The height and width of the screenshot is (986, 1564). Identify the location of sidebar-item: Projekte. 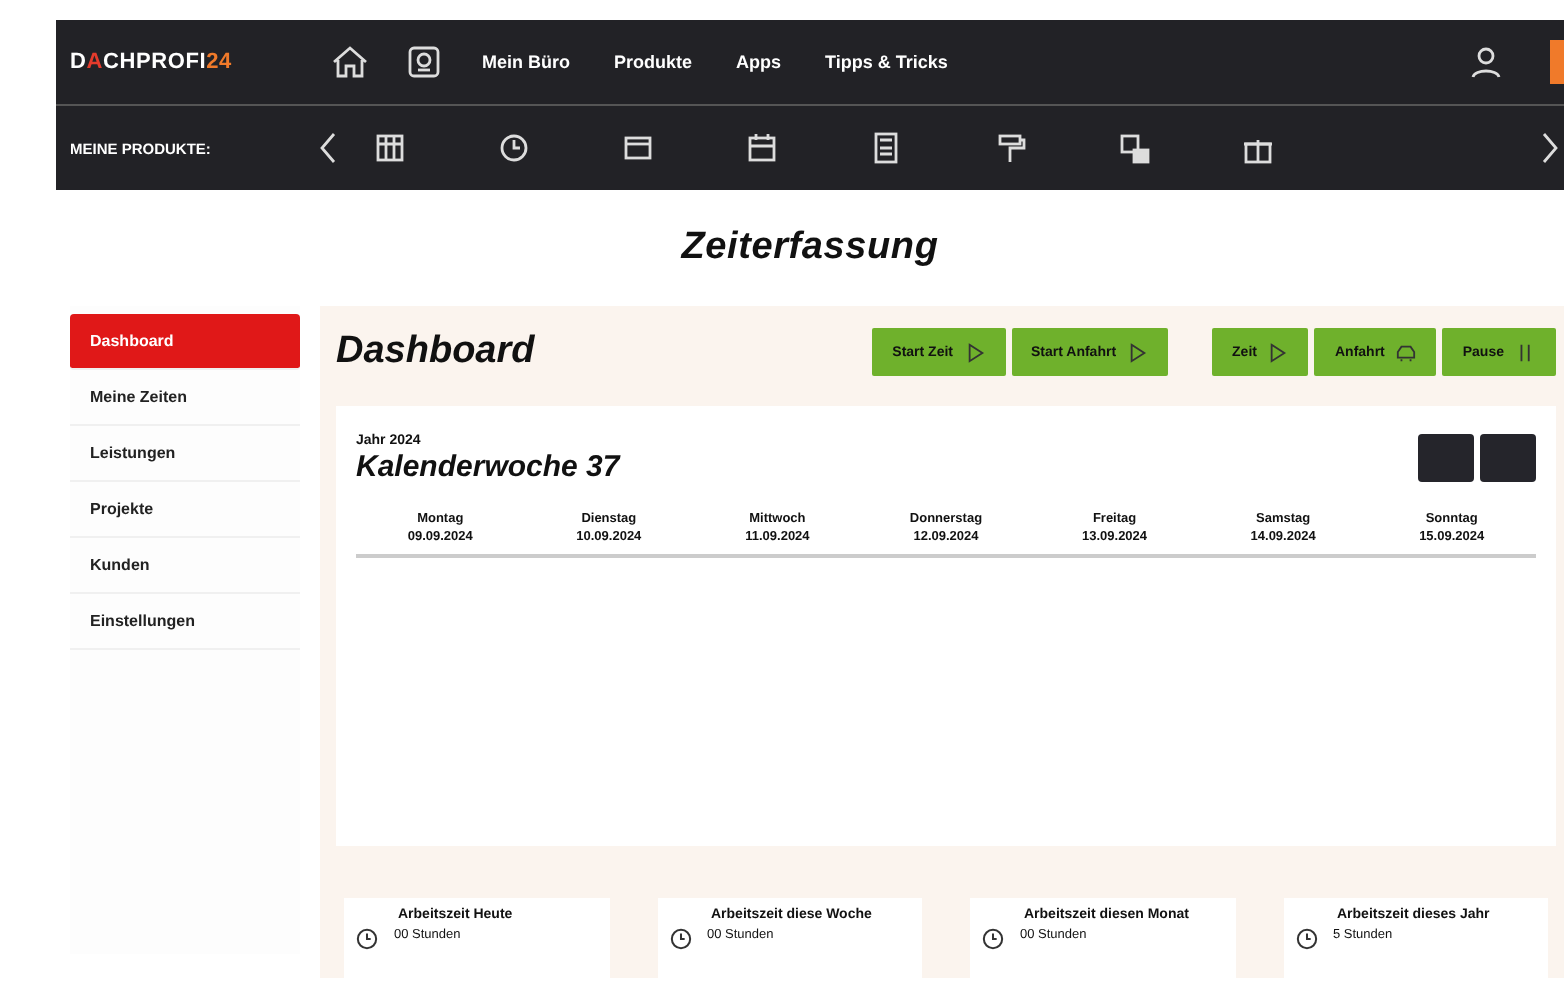
(185, 510).